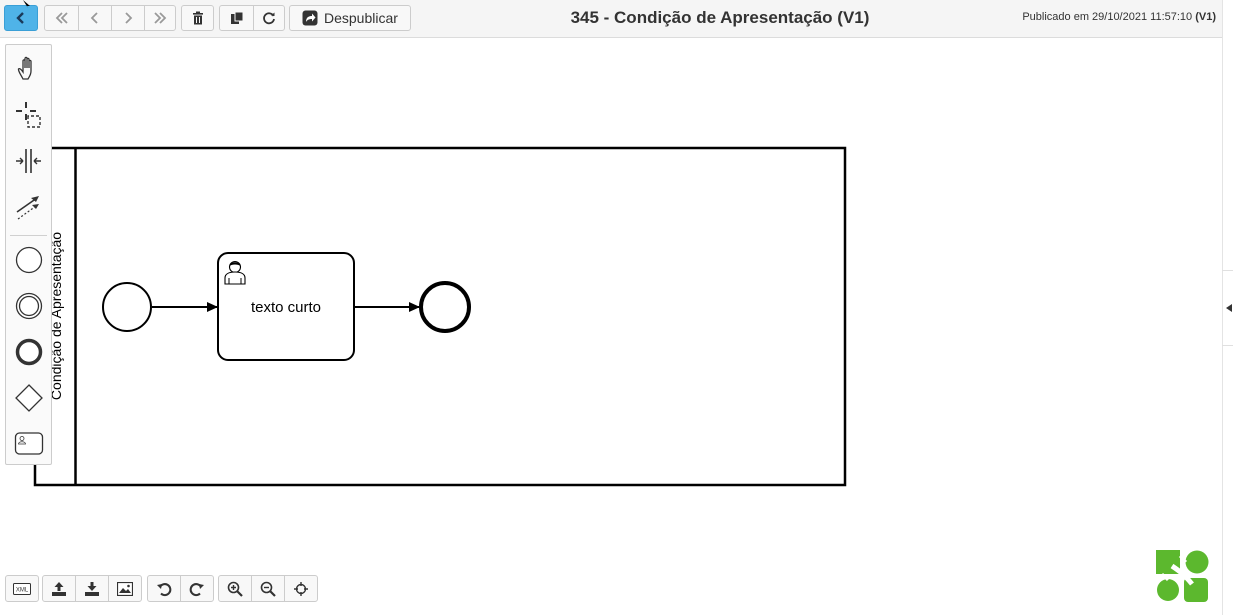 The height and width of the screenshot is (615, 1233). I want to click on create-end-event, so click(28, 352).